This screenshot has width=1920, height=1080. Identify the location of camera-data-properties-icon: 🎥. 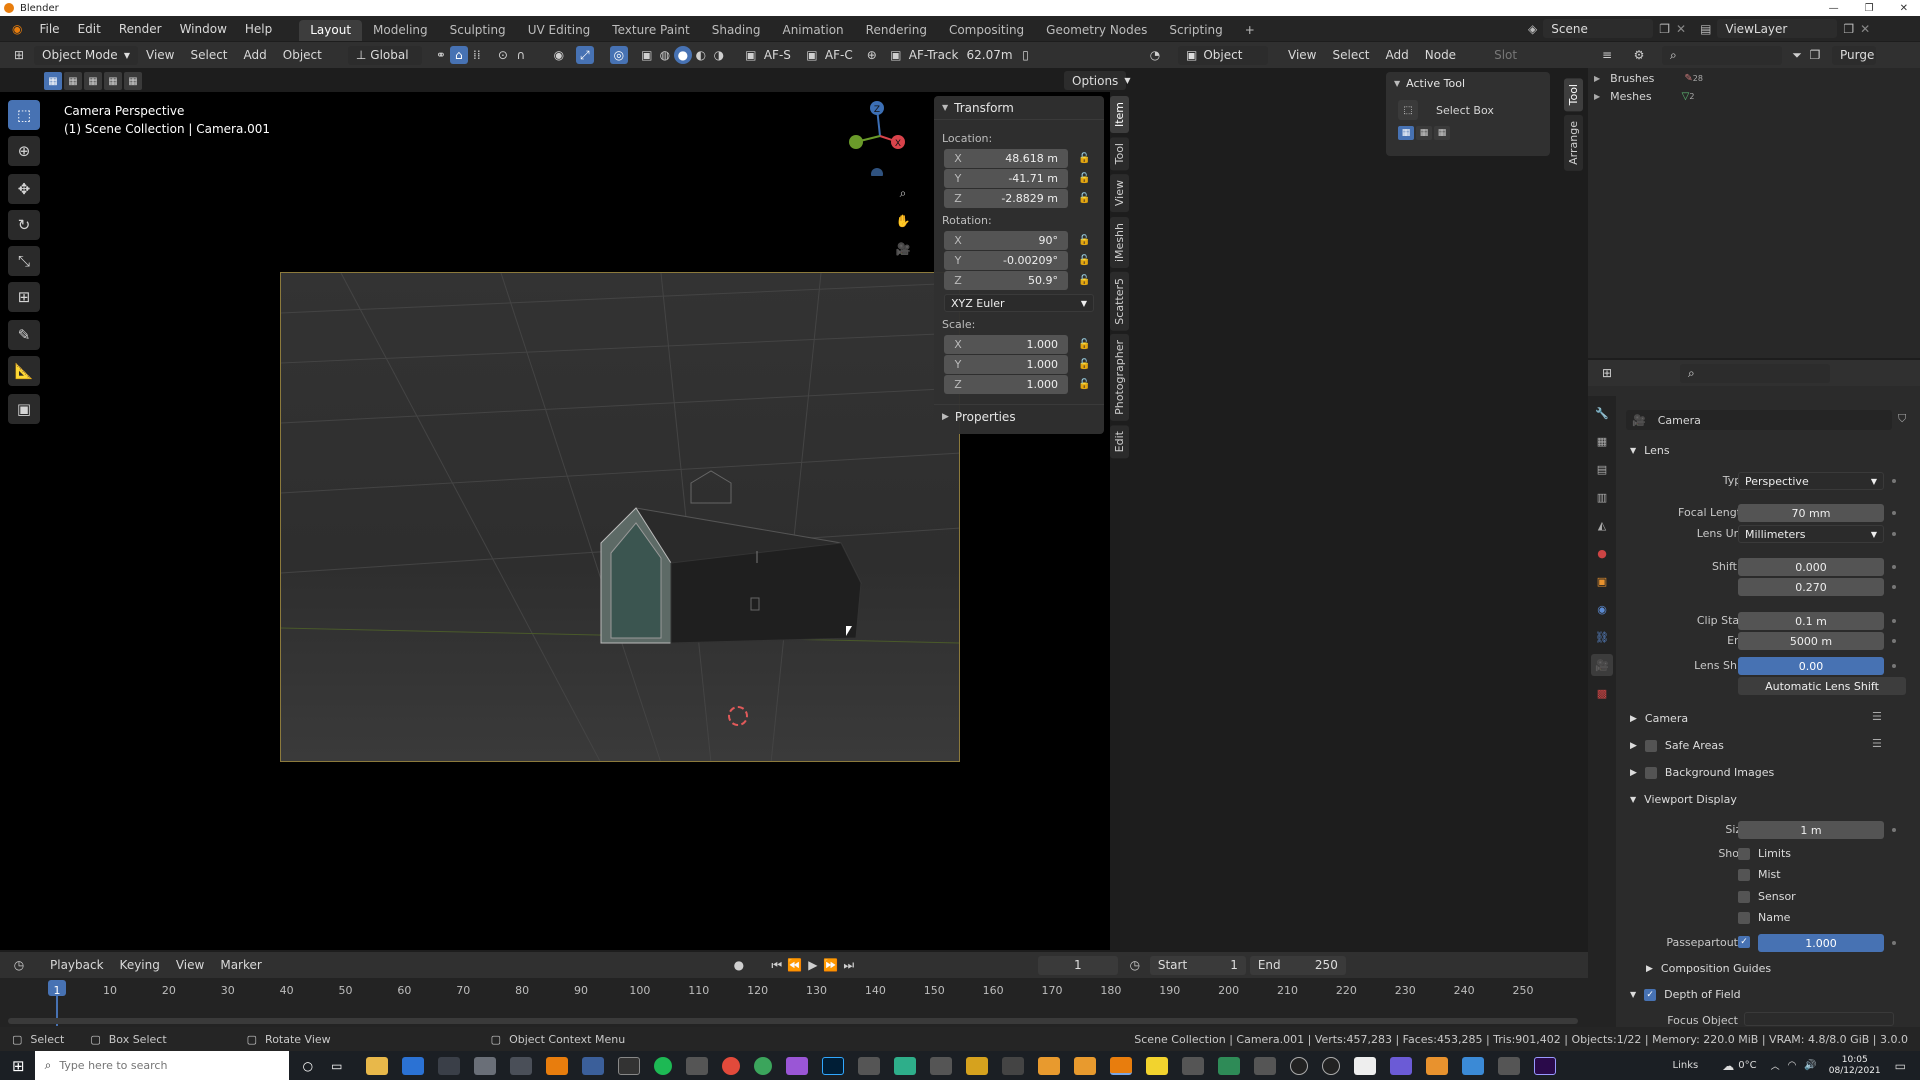
(1602, 665).